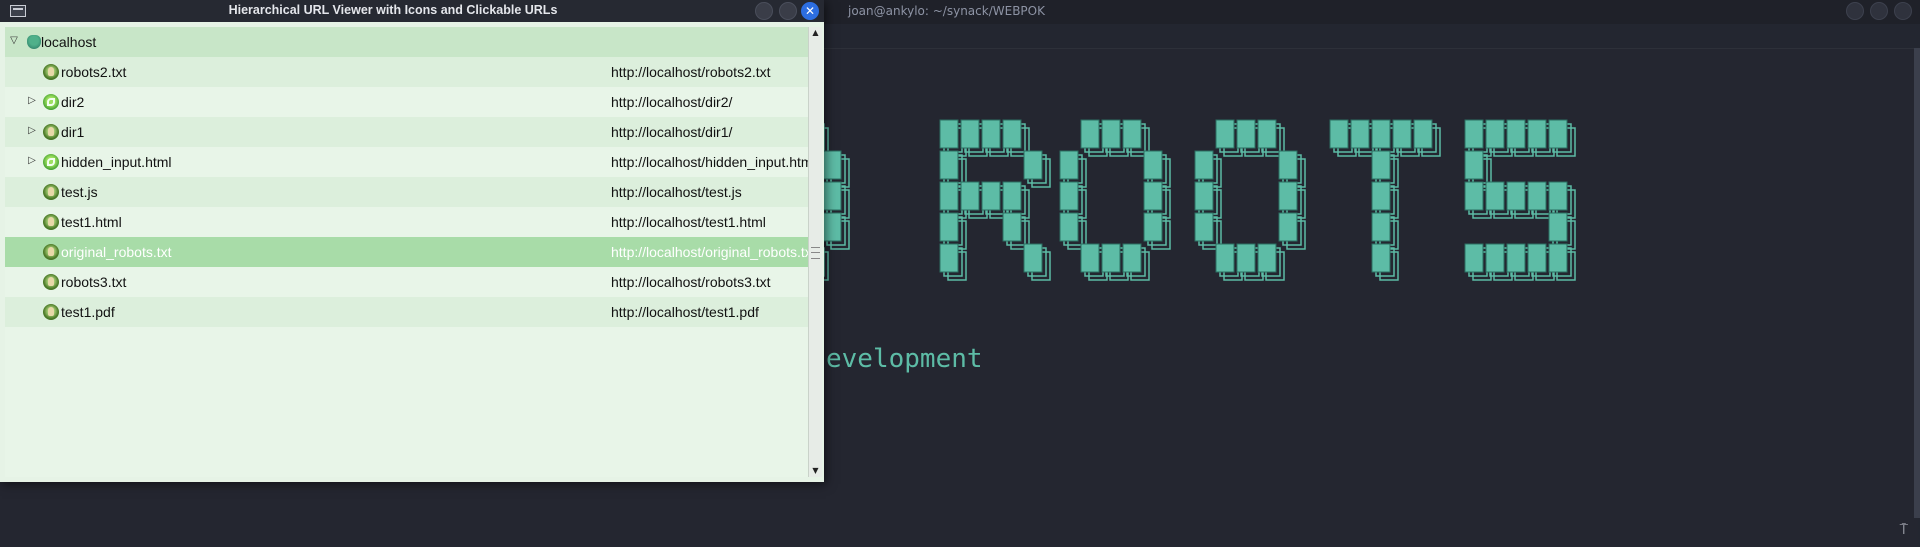  I want to click on scroll-down-icon: ▼, so click(815, 471).